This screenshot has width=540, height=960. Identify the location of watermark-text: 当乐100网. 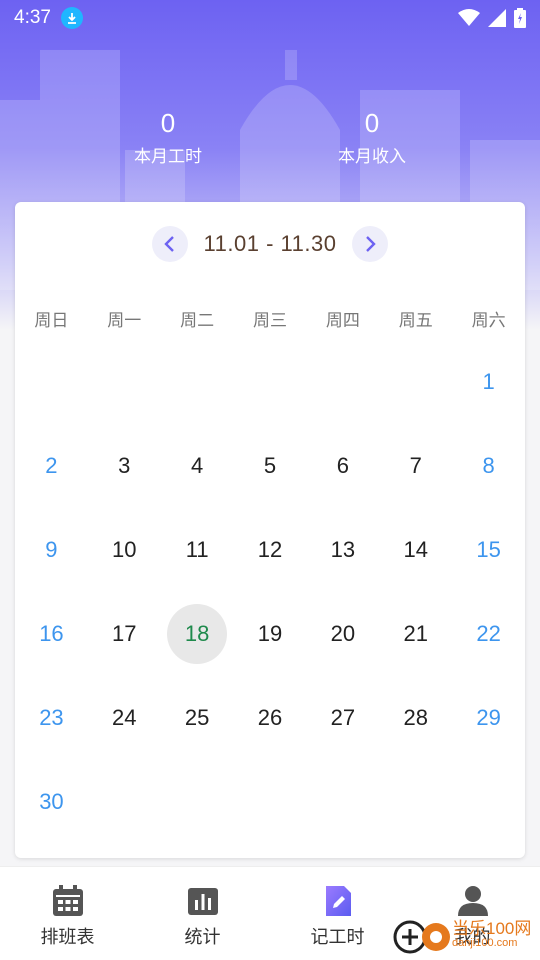
(492, 928).